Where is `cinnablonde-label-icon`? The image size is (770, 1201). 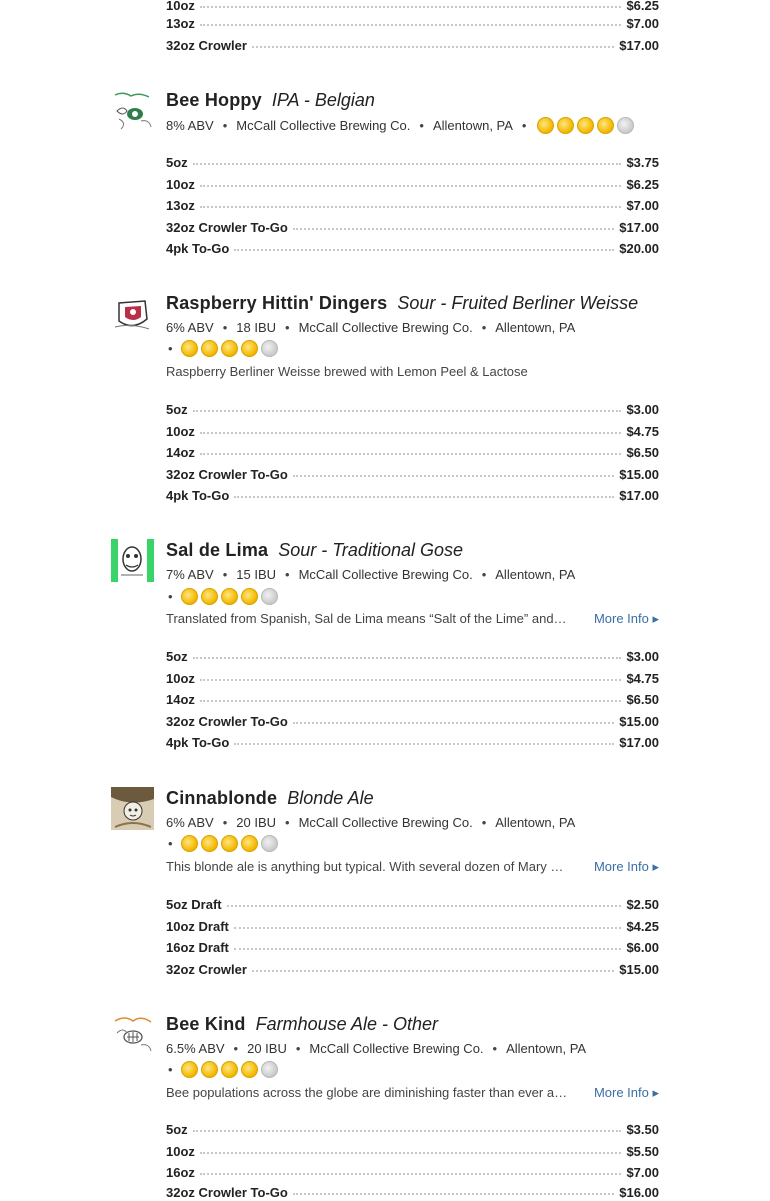
cinnablonde-label-icon is located at coordinates (132, 808).